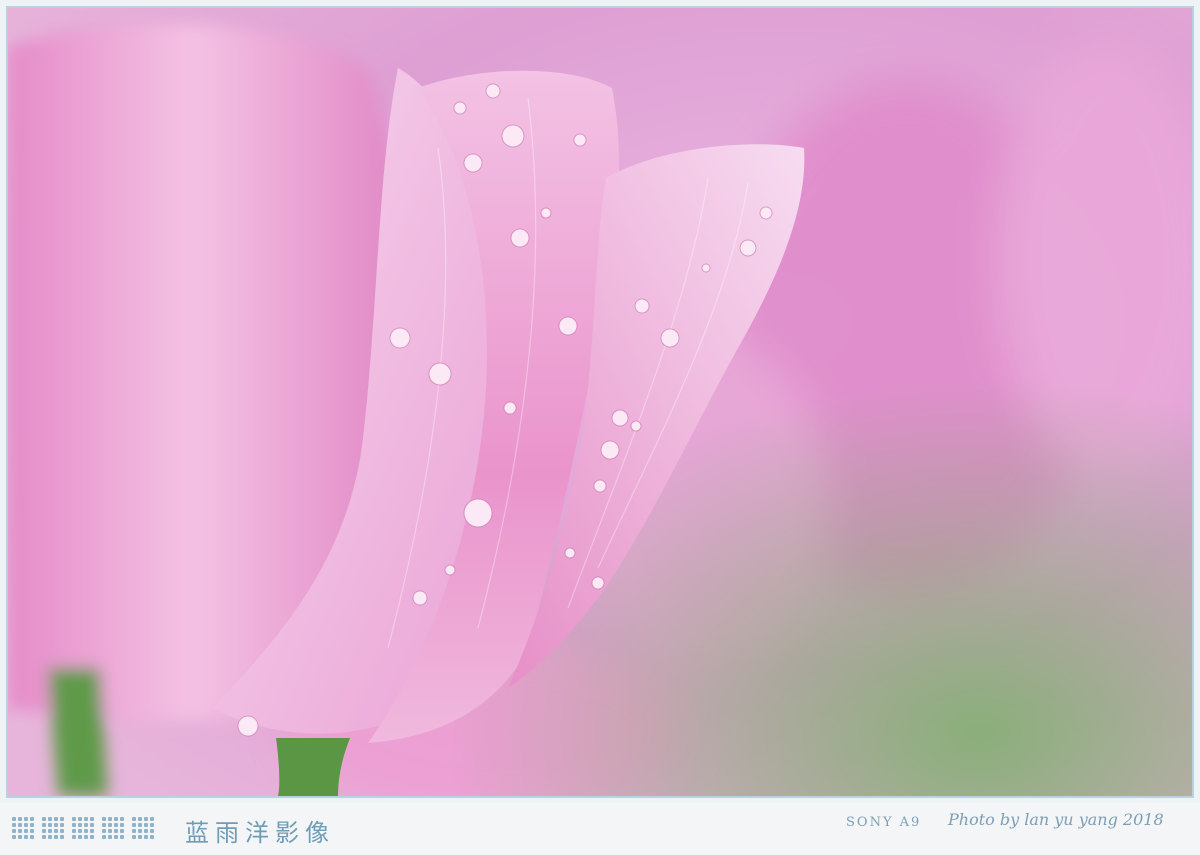  I want to click on dot-pattern-decoration, so click(84, 831).